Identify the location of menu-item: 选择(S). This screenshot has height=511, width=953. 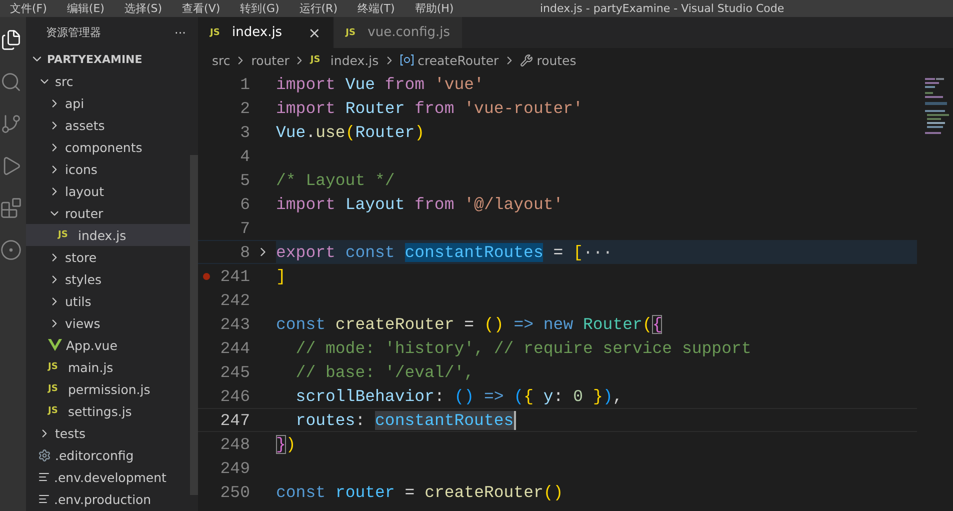
(143, 8).